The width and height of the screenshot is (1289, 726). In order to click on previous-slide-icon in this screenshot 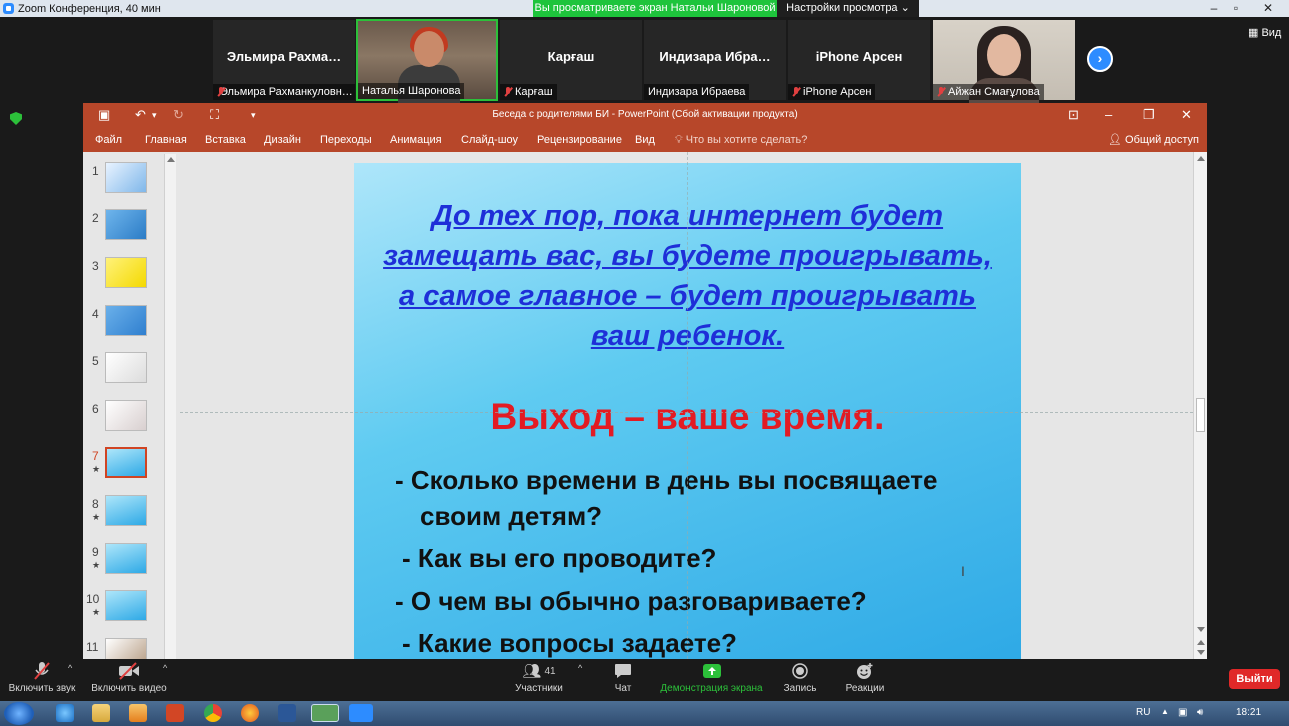, I will do `click(1201, 642)`.